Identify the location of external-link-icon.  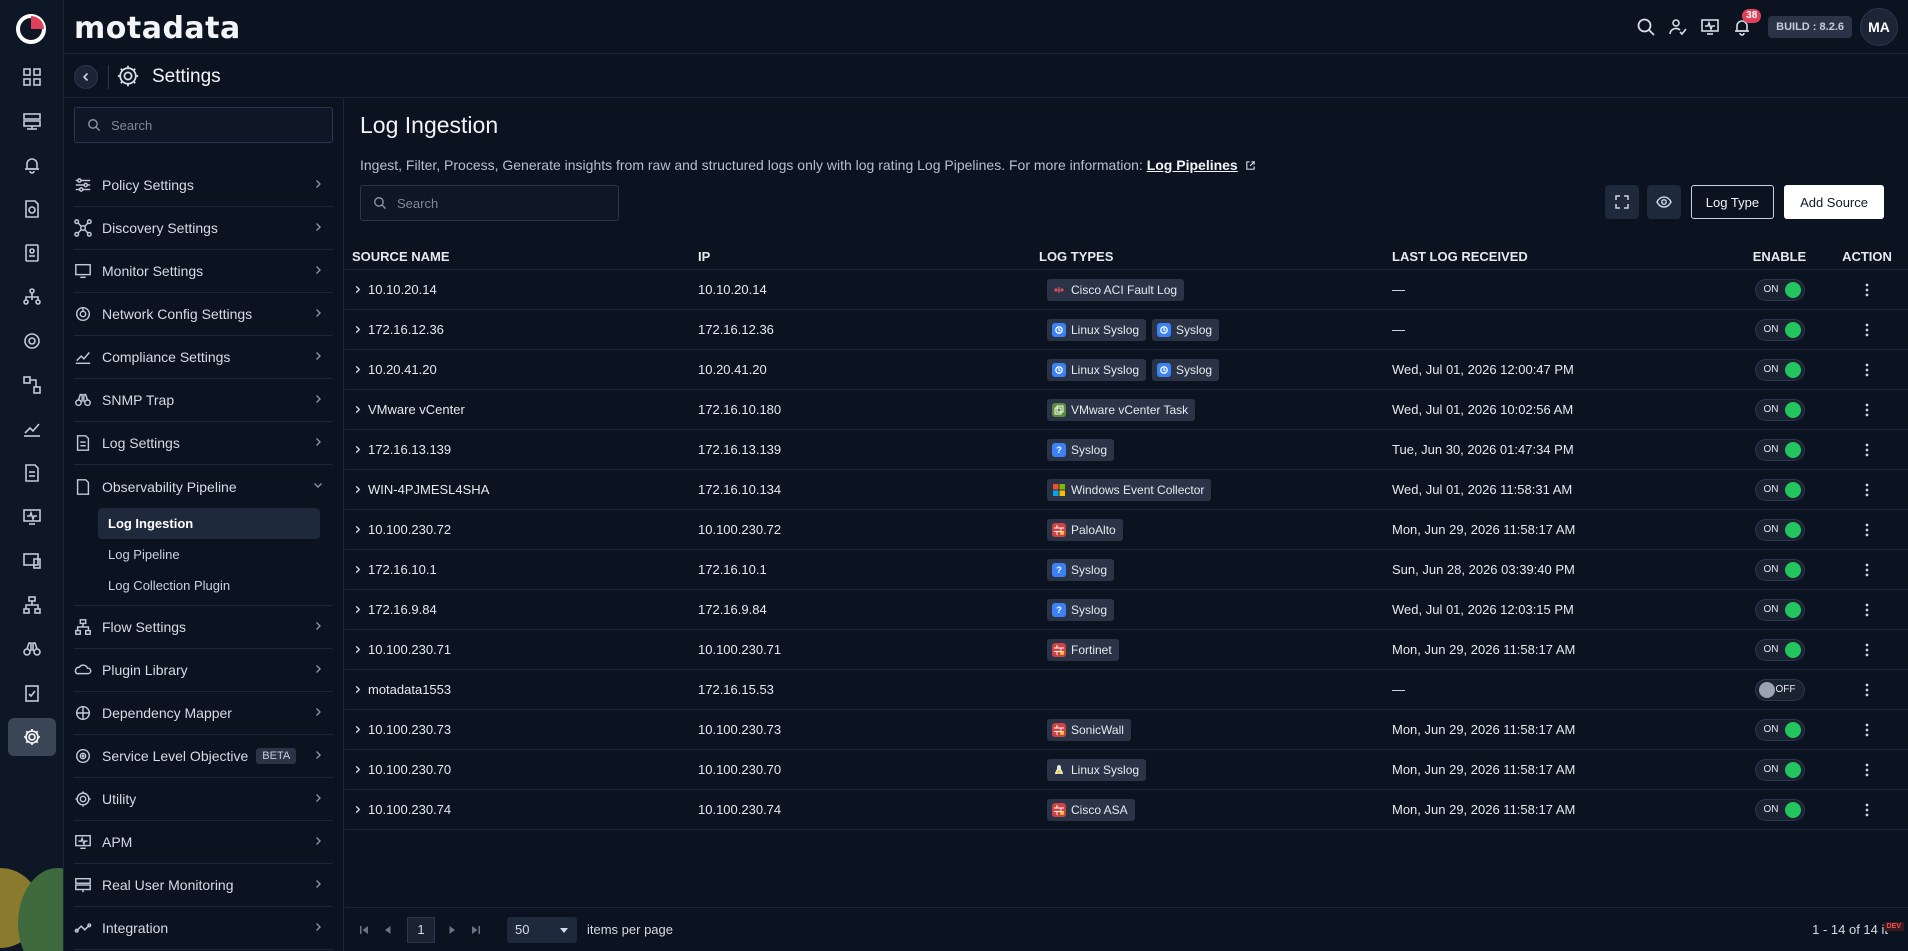
(1250, 165).